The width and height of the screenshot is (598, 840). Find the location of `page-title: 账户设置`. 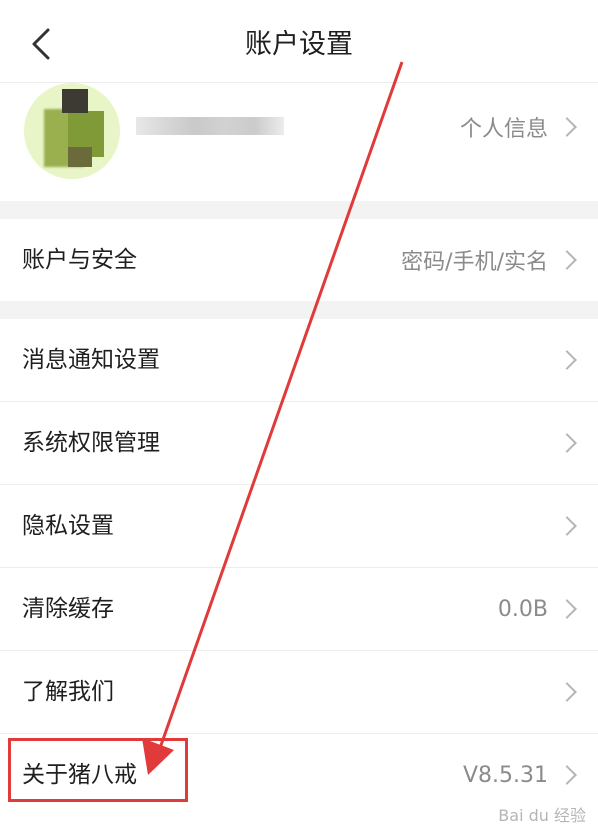

page-title: 账户设置 is located at coordinates (299, 44).